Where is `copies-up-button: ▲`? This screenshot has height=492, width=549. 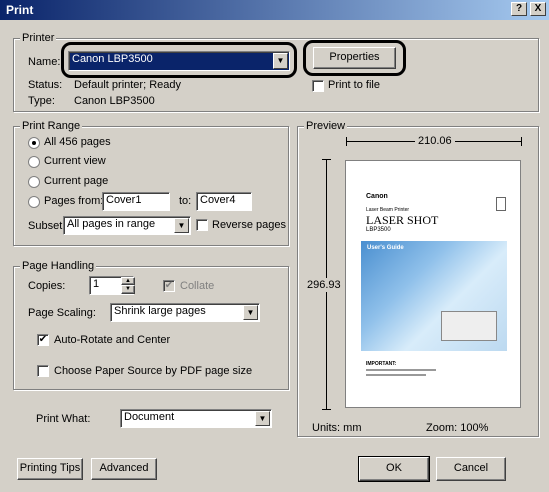
copies-up-button: ▲ is located at coordinates (128, 281).